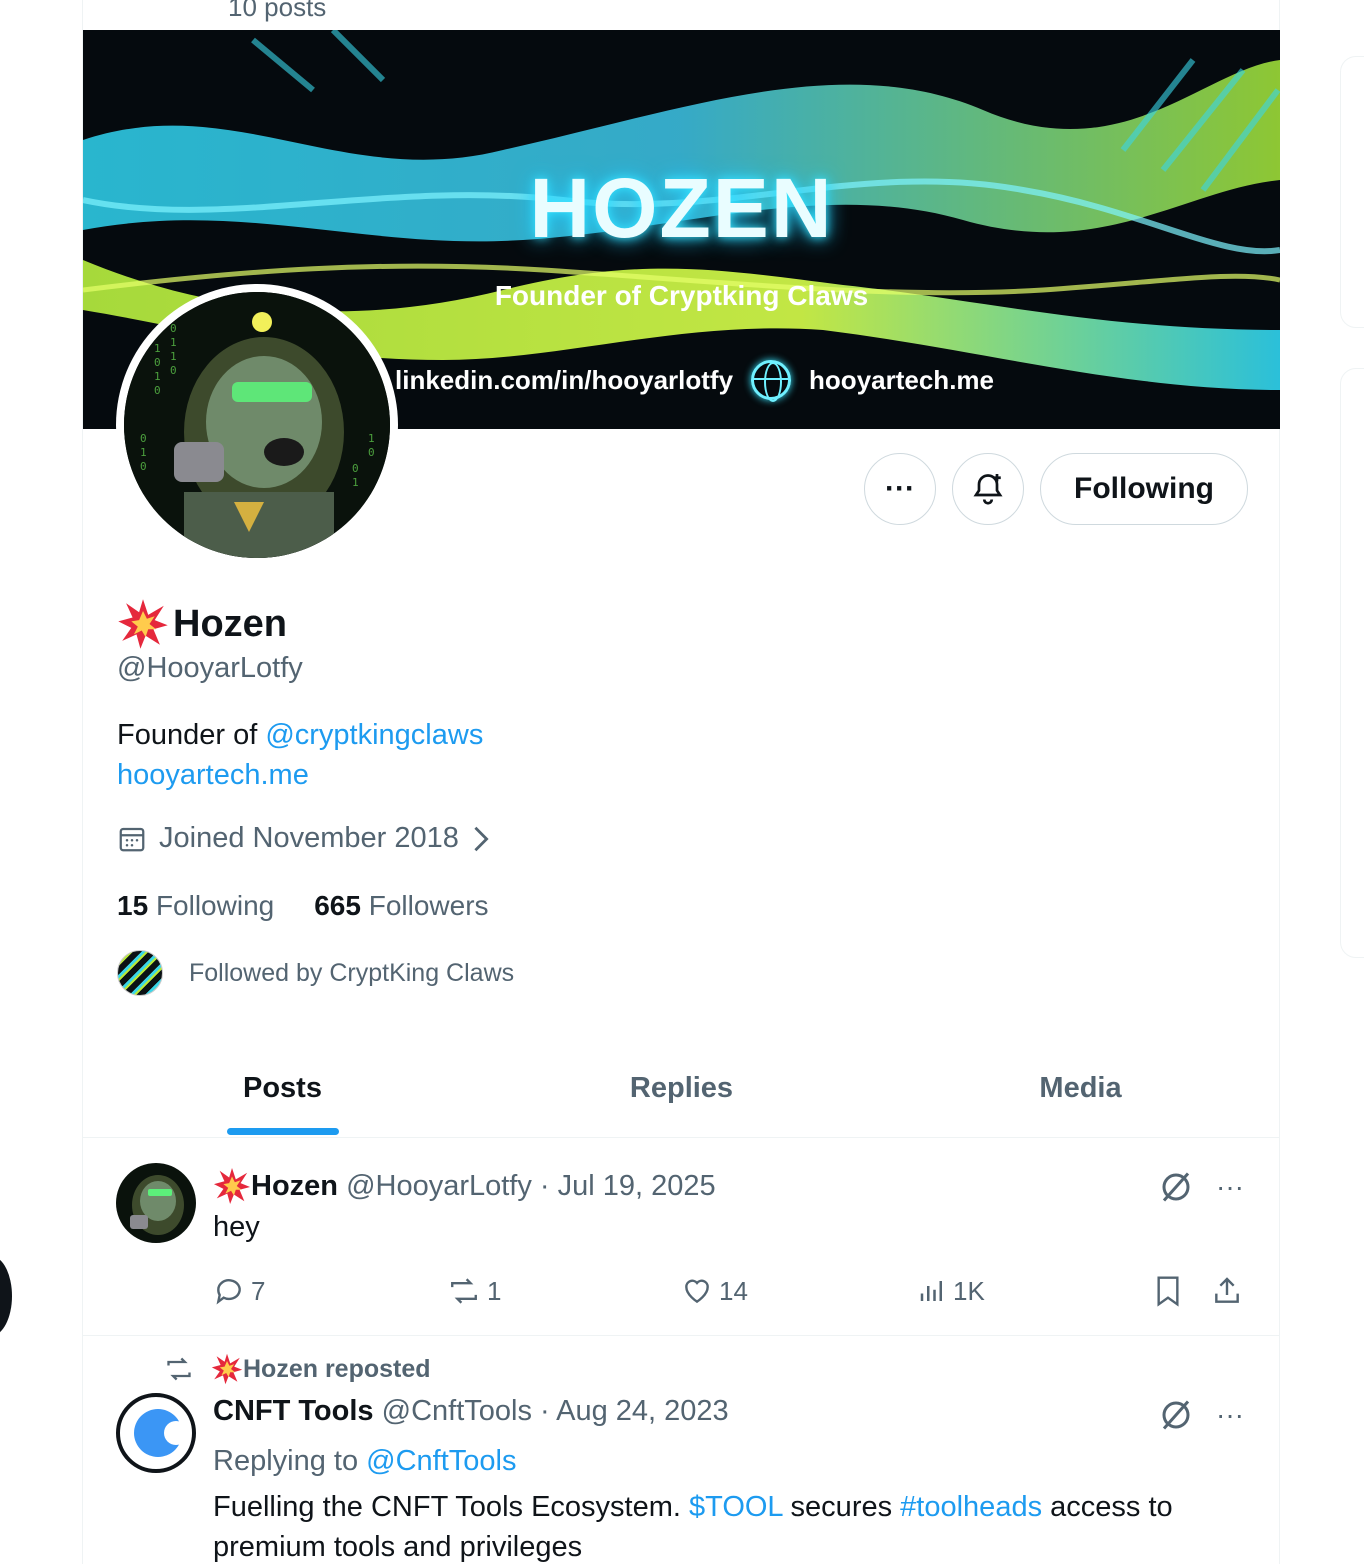  What do you see at coordinates (161, 1433) in the screenshot?
I see `cnft-tools-logo` at bounding box center [161, 1433].